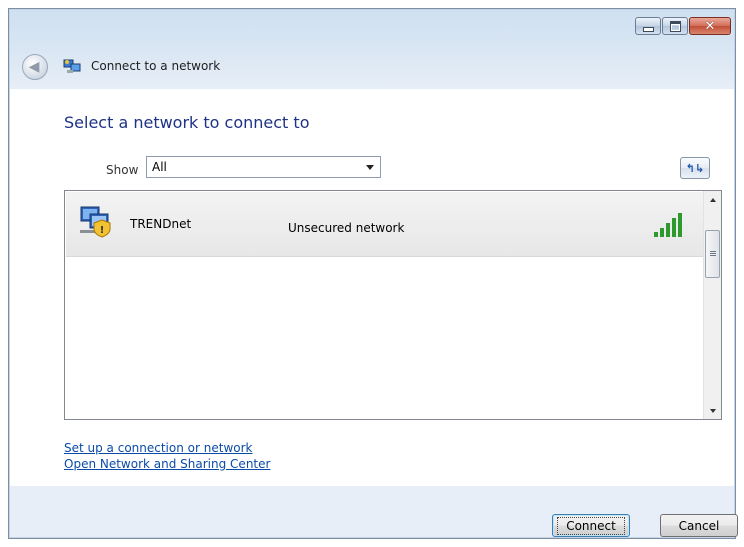 Image resolution: width=744 pixels, height=547 pixels. Describe the element at coordinates (668, 225) in the screenshot. I see `signal-strength-icon` at that location.